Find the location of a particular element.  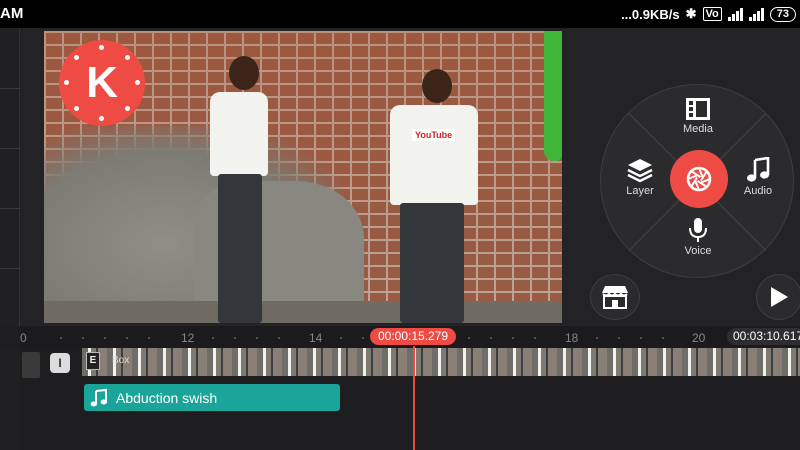

ground is located at coordinates (303, 312).